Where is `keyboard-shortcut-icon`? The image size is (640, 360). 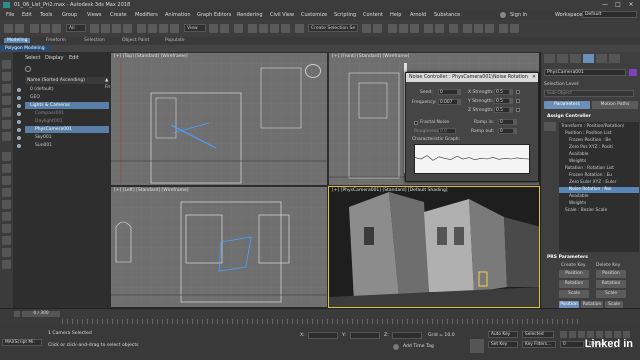 keyboard-shortcut-icon is located at coordinates (238, 28).